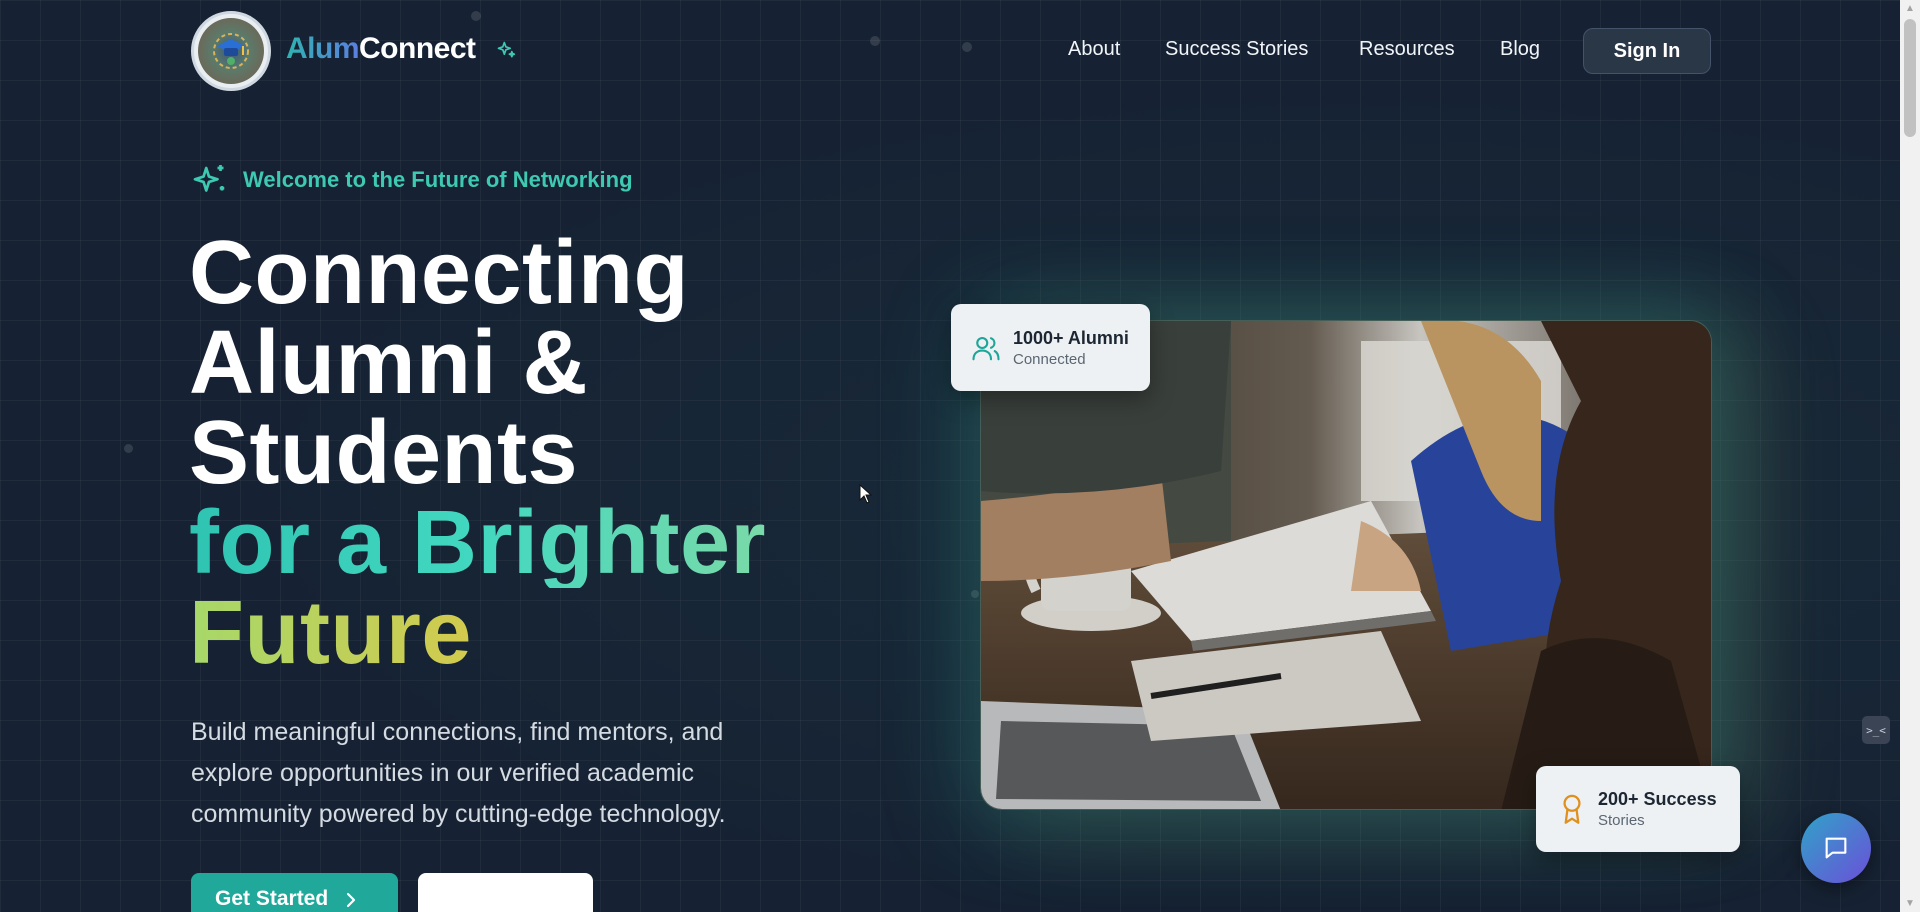 This screenshot has height=912, width=1920. I want to click on award-ribbon-icon, so click(1572, 809).